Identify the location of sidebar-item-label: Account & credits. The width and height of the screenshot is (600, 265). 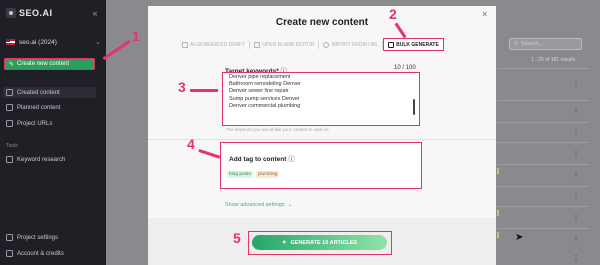
(40, 253).